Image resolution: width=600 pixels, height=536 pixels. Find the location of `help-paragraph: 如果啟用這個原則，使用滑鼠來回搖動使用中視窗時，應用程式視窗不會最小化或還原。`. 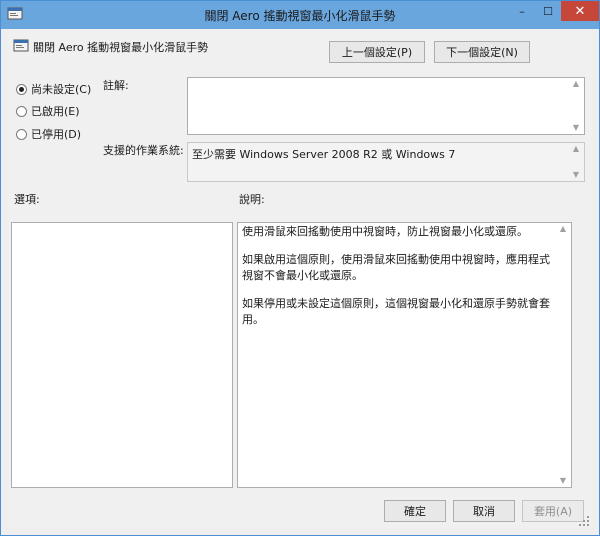

help-paragraph: 如果啟用這個原則，使用滑鼠來回搖動使用中視窗時，應用程式視窗不會最小化或還原。 is located at coordinates (396, 267).